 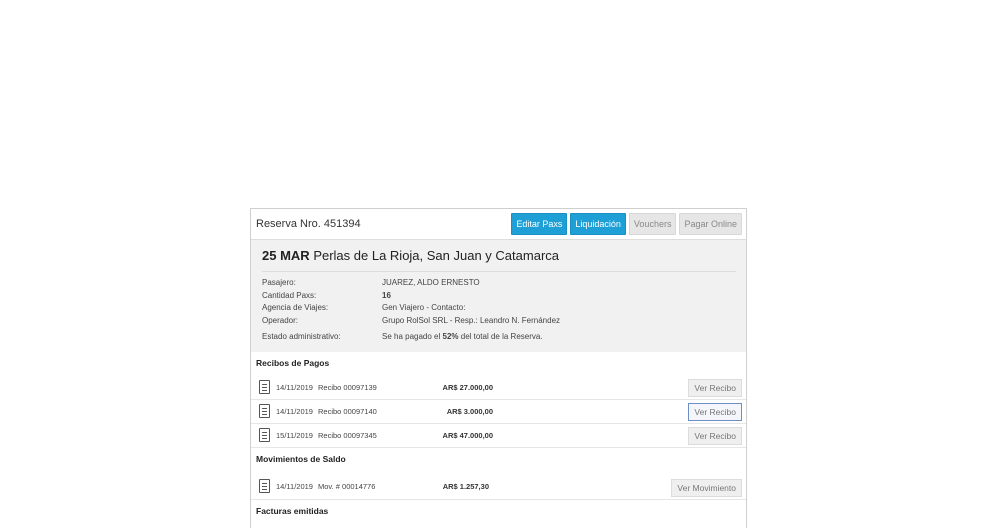 What do you see at coordinates (424, 307) in the screenshot?
I see `value-agencia: Gen Viajero - Contacto:` at bounding box center [424, 307].